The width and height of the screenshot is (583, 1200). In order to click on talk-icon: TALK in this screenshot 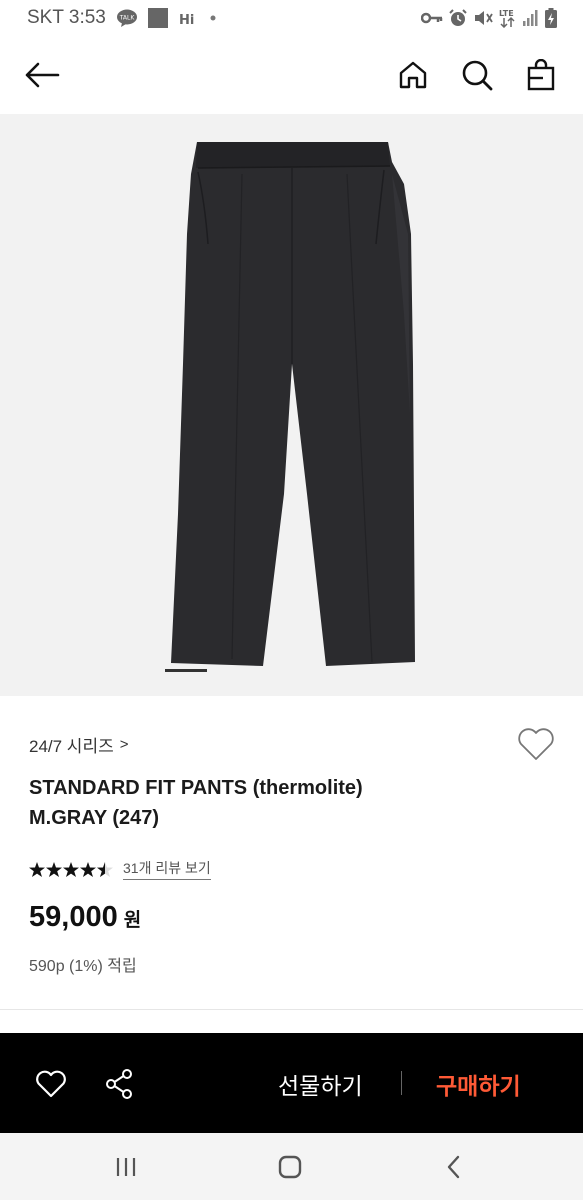, I will do `click(127, 18)`.